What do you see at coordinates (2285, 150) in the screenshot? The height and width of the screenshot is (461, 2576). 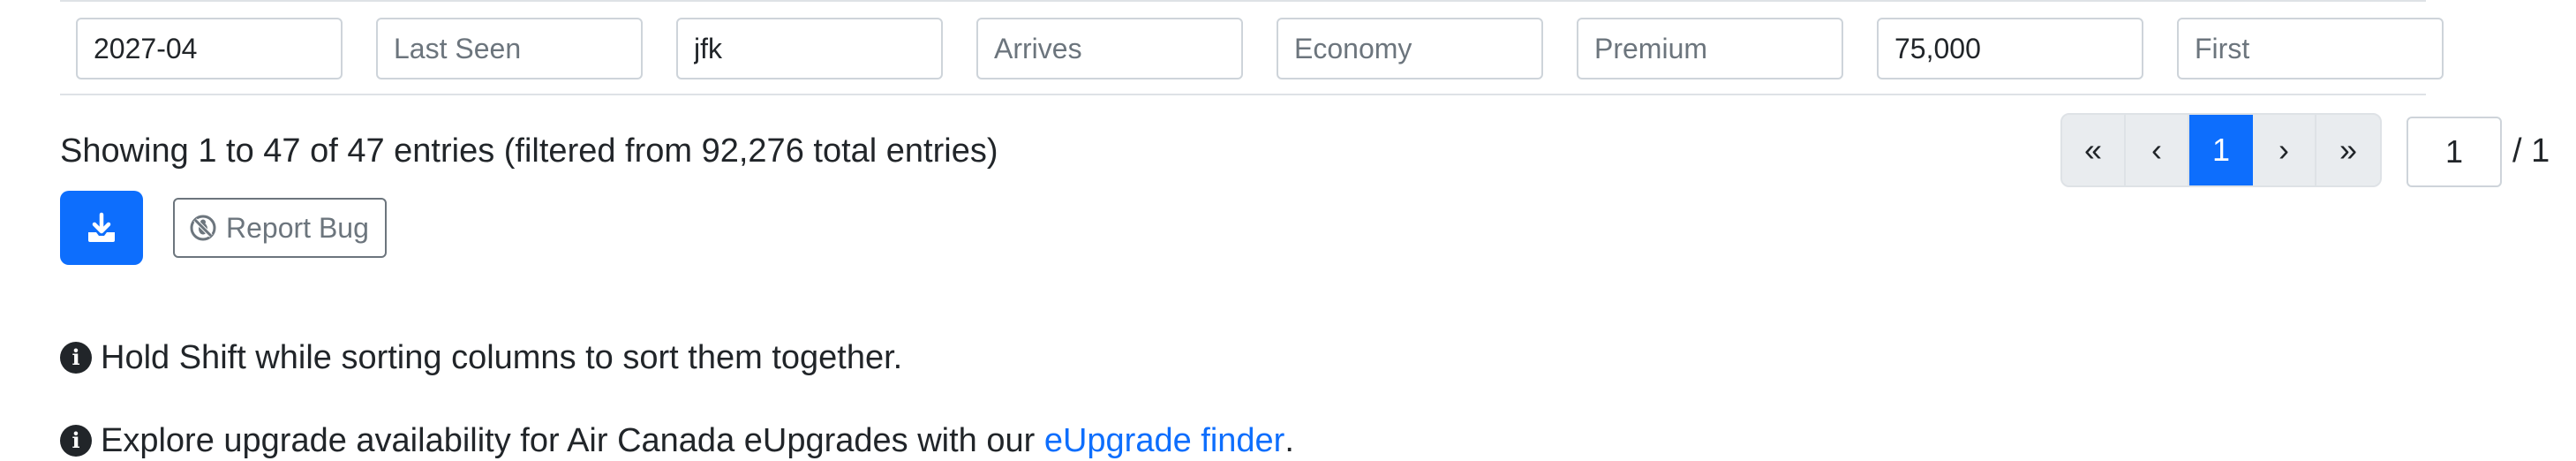 I see `next-page-button: ›` at bounding box center [2285, 150].